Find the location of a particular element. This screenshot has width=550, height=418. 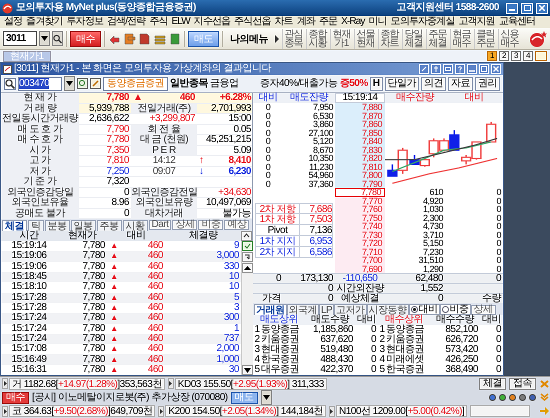

tab: 시황 is located at coordinates (135, 225).